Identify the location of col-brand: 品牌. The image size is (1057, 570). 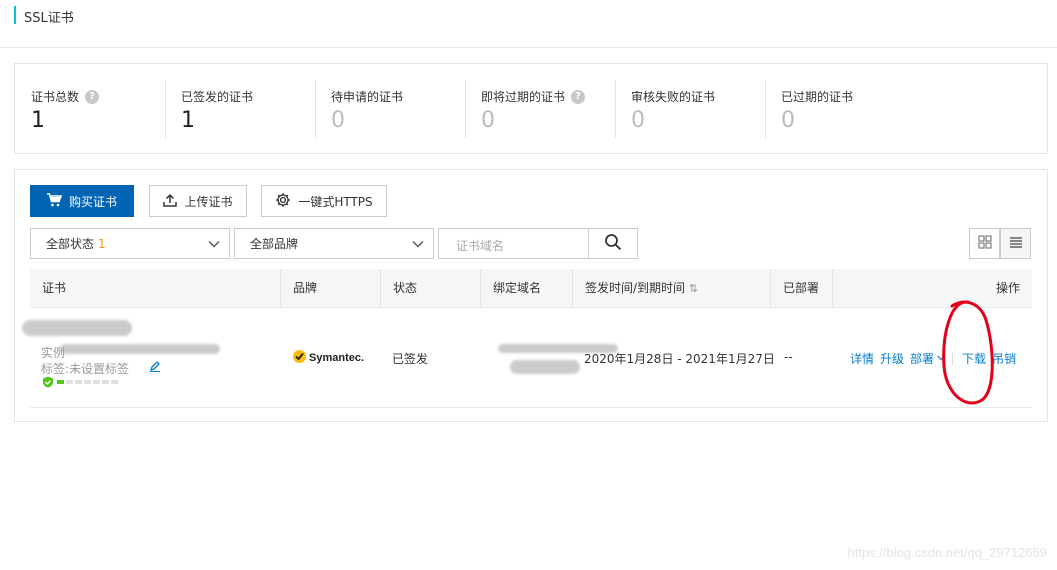
(330, 288).